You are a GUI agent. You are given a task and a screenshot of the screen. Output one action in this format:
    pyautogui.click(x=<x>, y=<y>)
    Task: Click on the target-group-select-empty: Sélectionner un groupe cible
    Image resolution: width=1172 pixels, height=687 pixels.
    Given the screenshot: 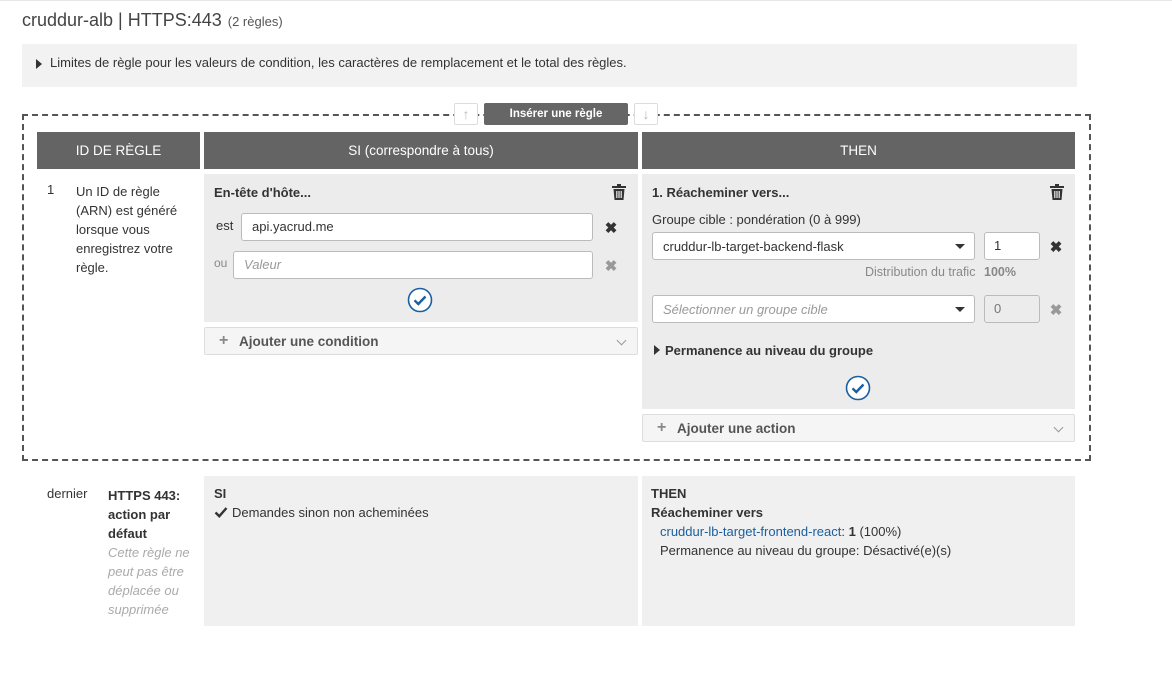 What is the action you would take?
    pyautogui.click(x=813, y=309)
    